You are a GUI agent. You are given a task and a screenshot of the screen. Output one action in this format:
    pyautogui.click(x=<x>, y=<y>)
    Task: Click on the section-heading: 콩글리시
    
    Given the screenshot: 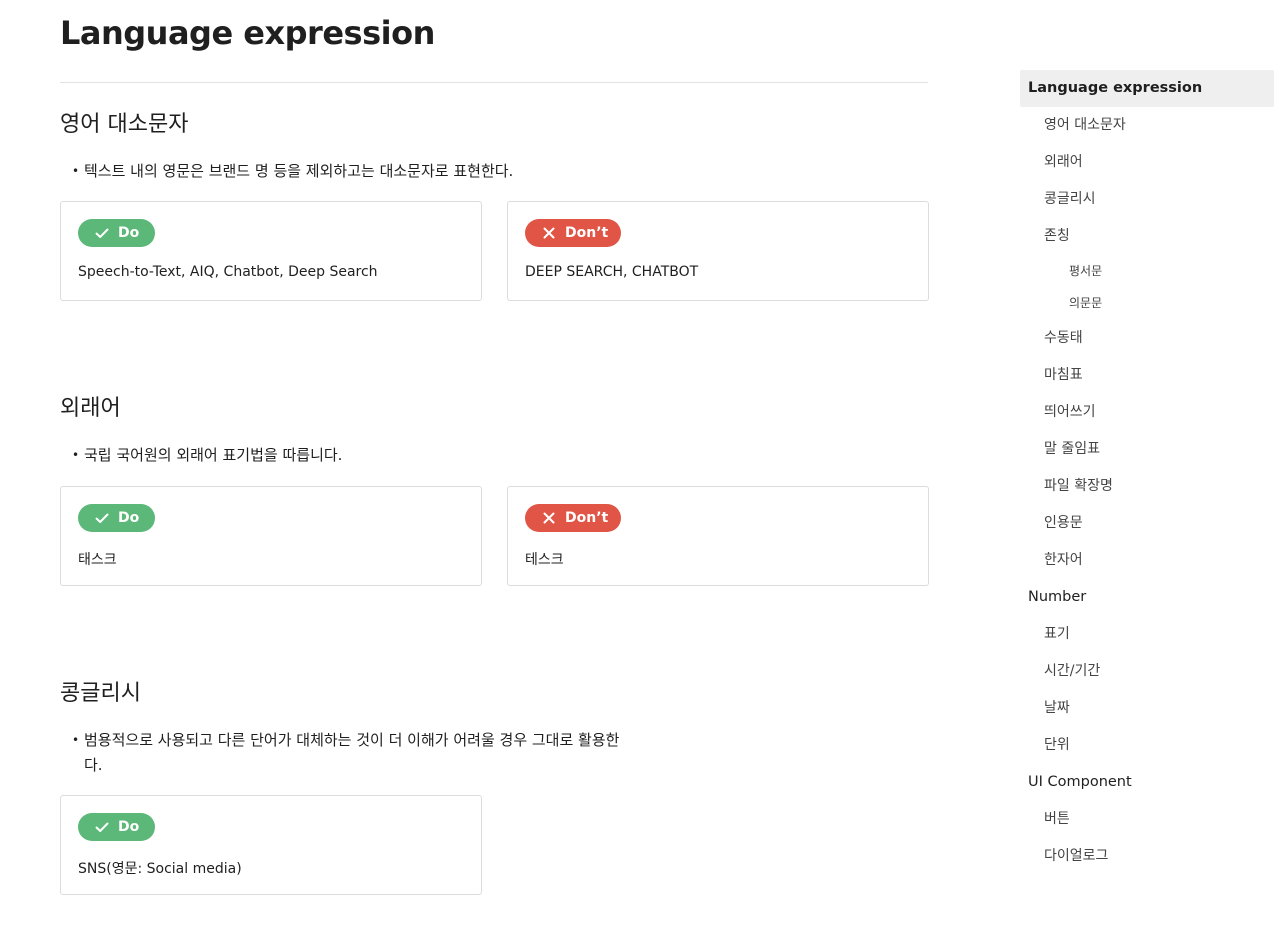 What is the action you would take?
    pyautogui.click(x=100, y=693)
    